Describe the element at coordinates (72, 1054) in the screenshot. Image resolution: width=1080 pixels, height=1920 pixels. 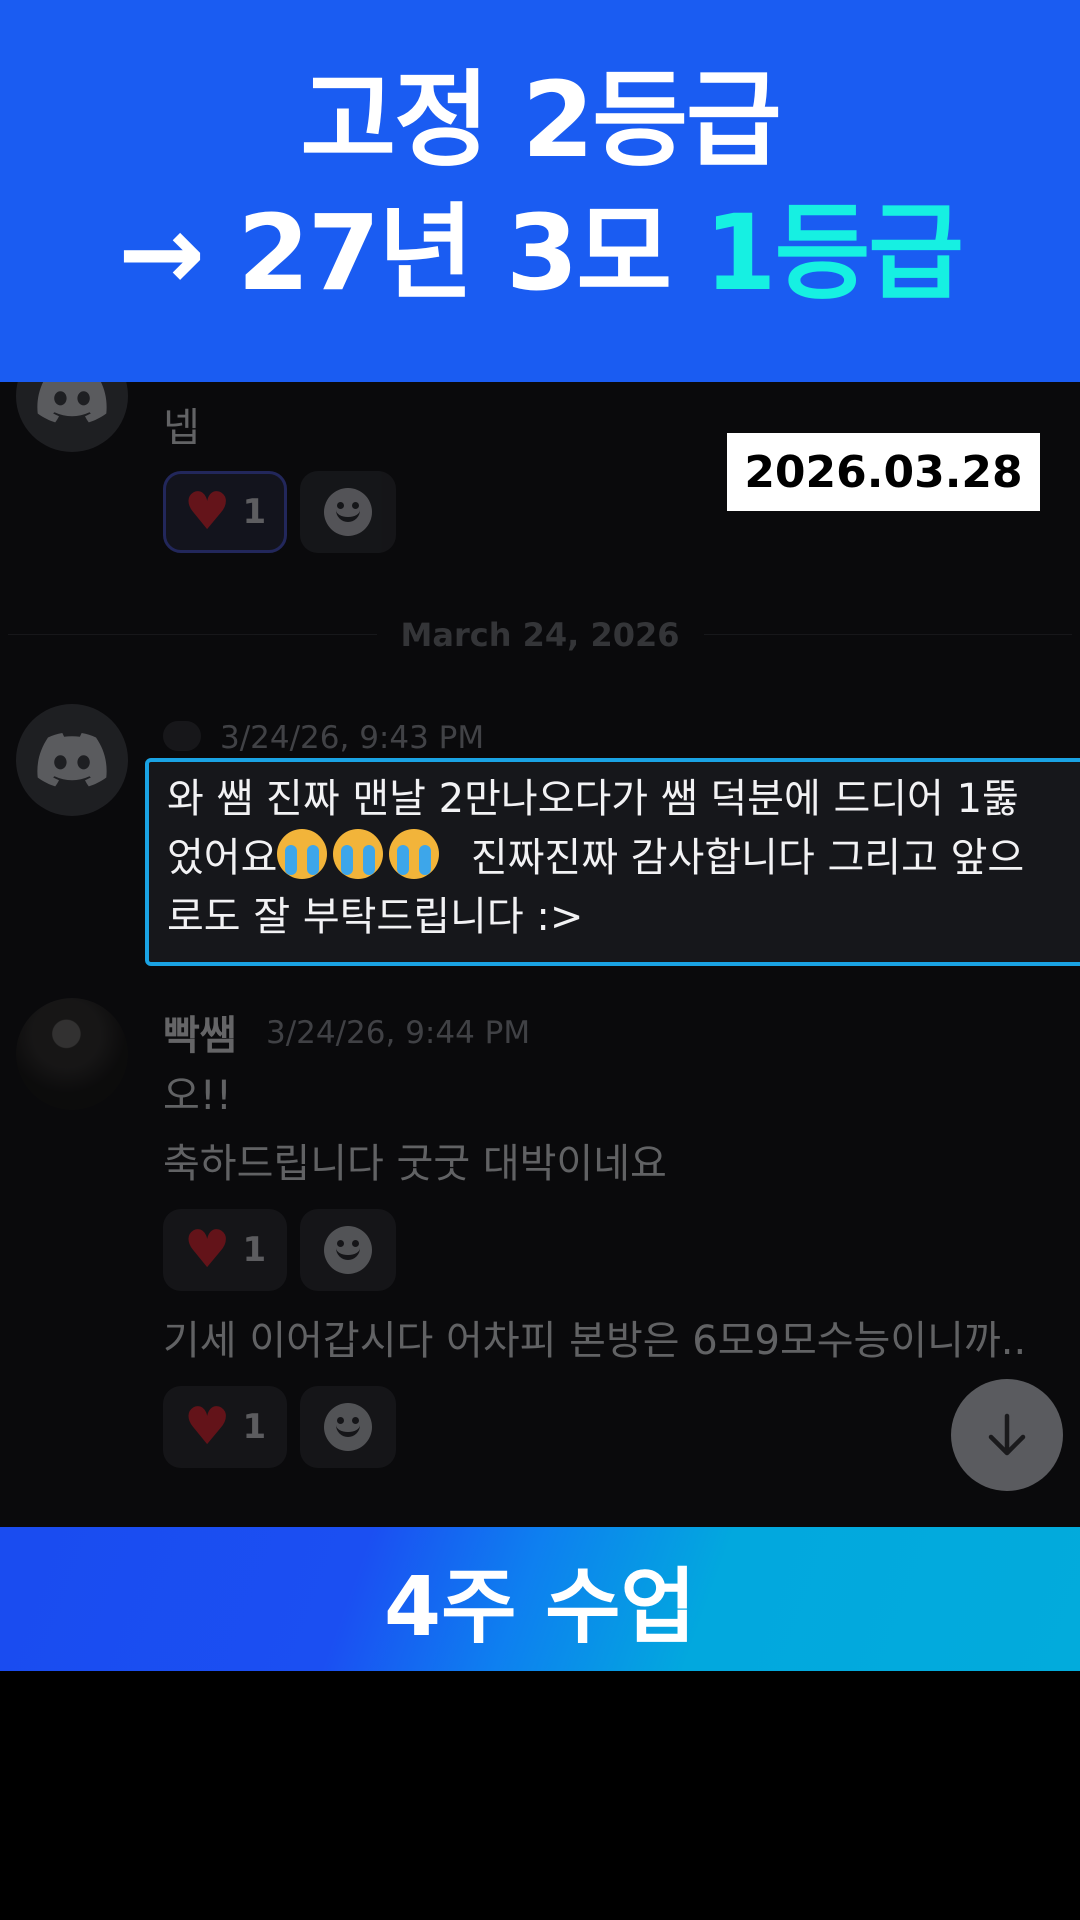
I see `teacher-avatar` at that location.